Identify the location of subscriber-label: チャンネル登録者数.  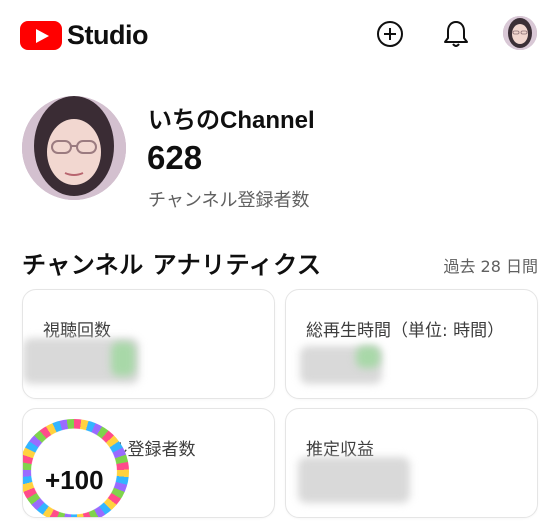
(229, 200).